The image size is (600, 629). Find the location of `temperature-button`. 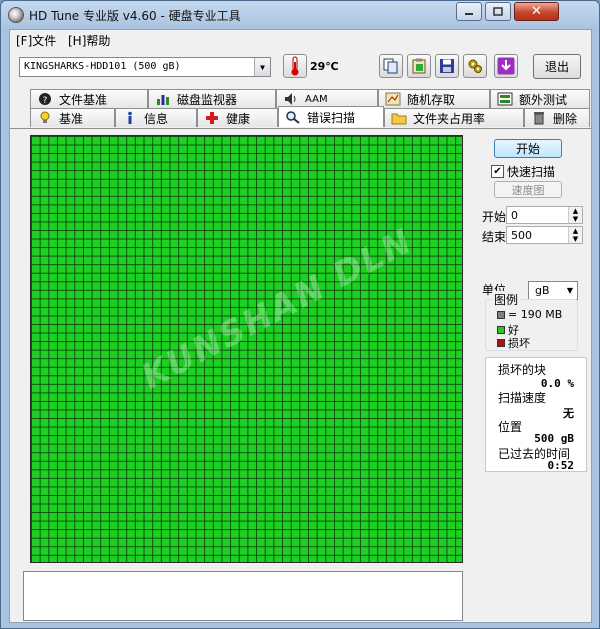

temperature-button is located at coordinates (295, 66).